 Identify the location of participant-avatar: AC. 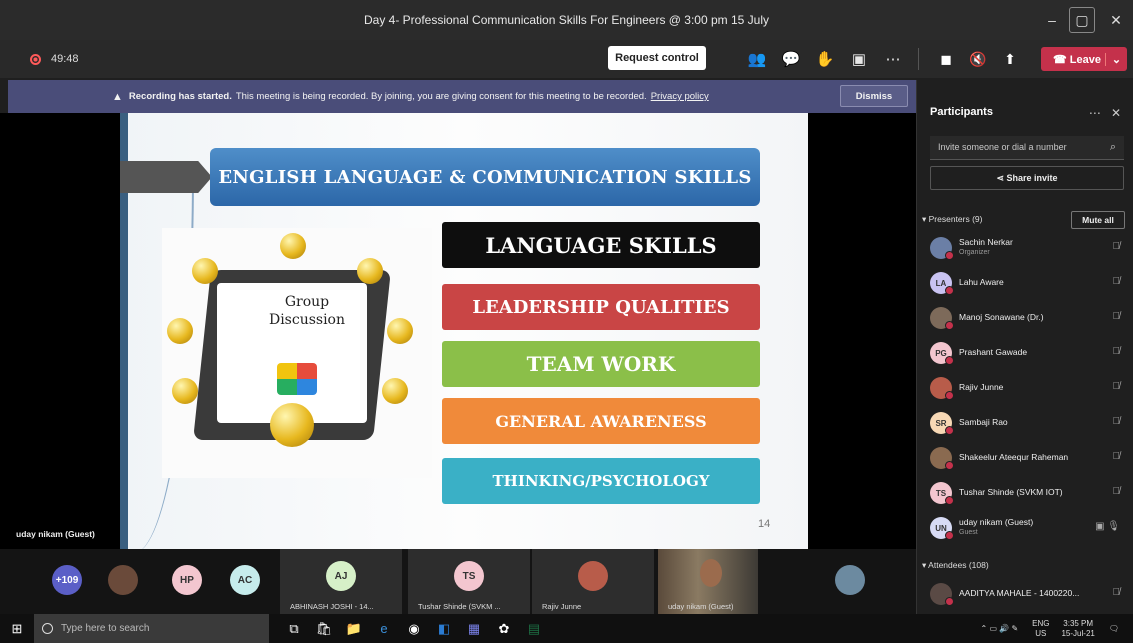
(245, 580).